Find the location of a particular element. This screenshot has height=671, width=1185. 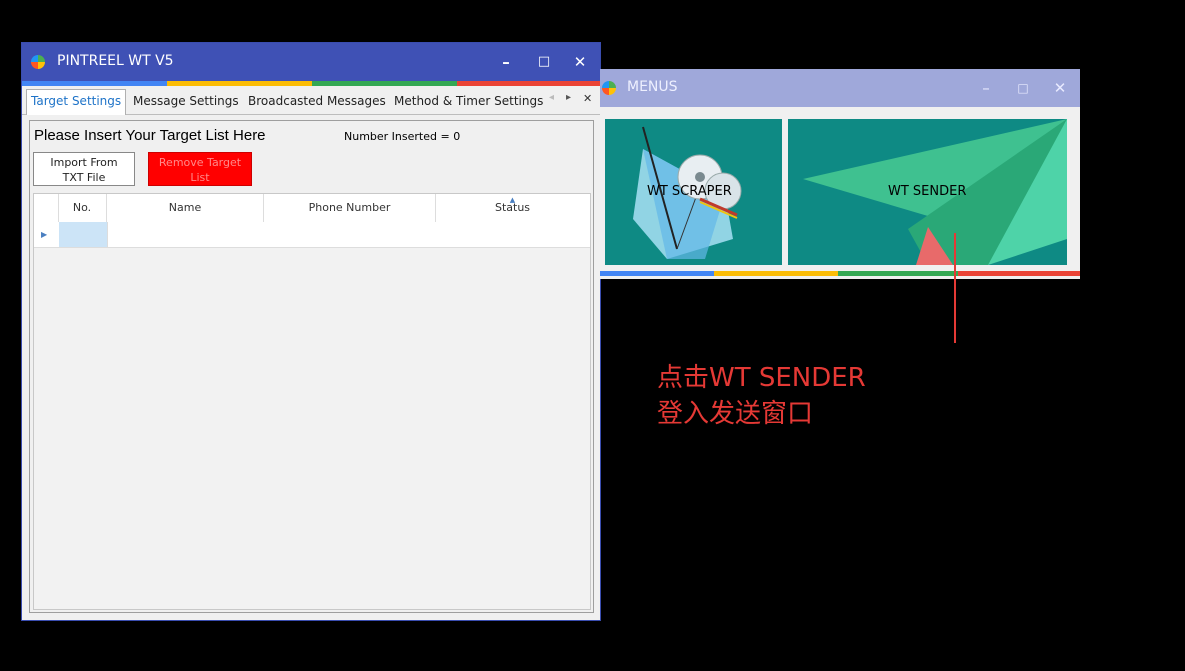

main-title-bar: PINTREEL WT V5 – □ ✕ is located at coordinates (311, 62).